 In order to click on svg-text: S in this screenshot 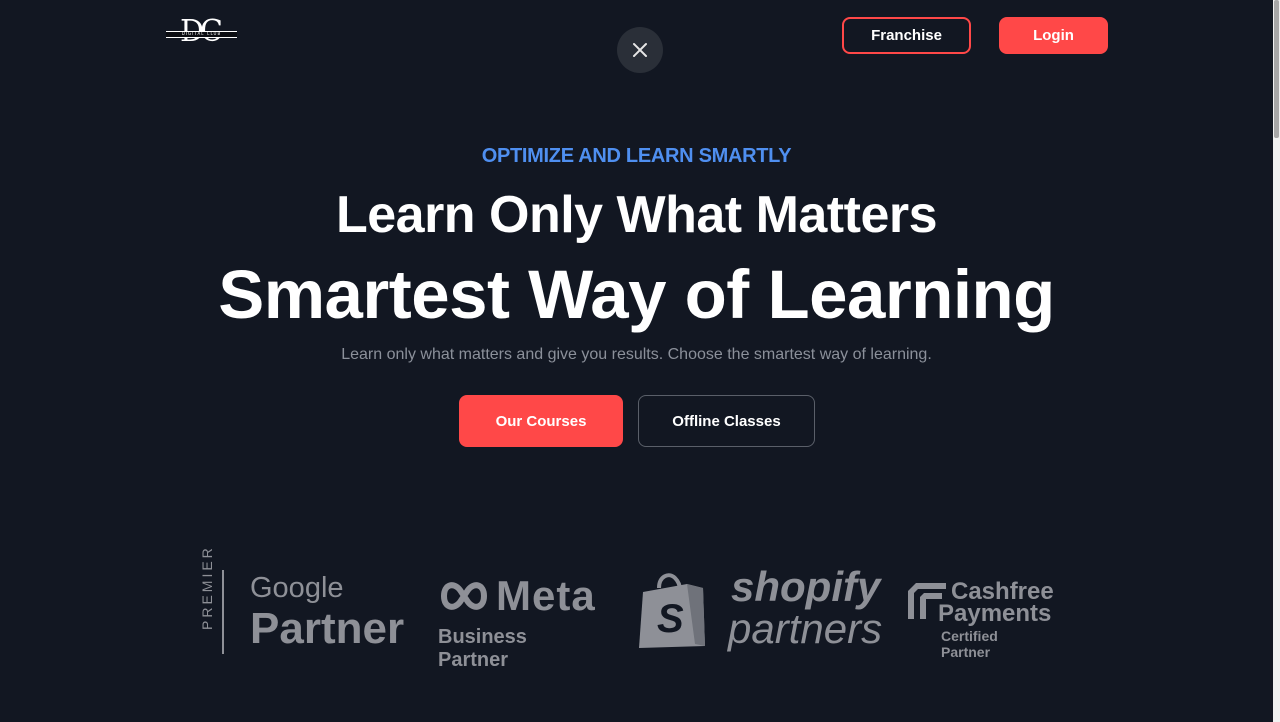, I will do `click(670, 619)`.